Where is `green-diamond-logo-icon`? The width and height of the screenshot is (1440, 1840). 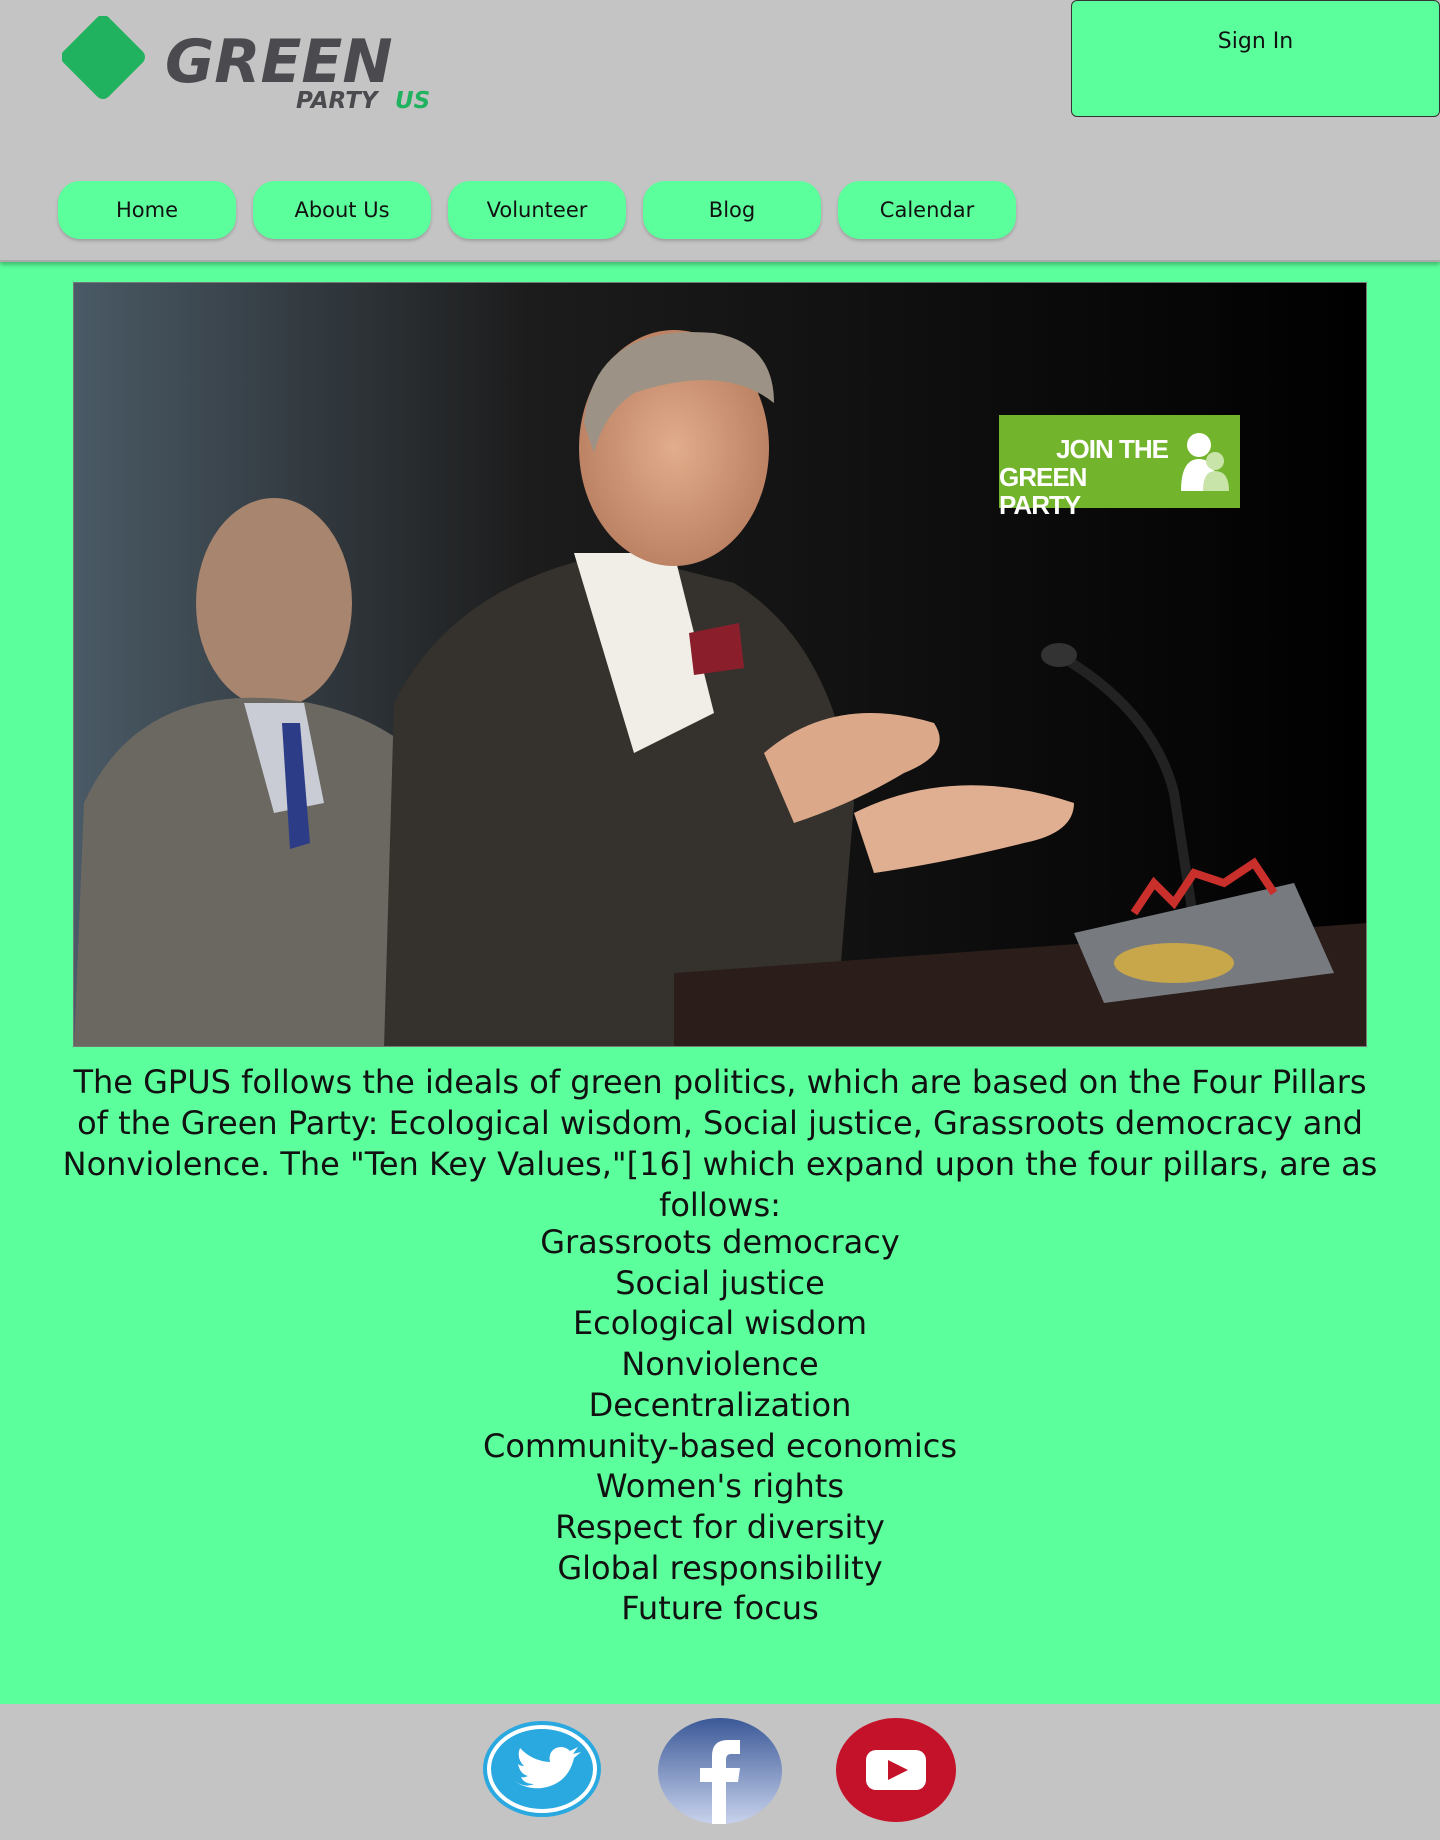 green-diamond-logo-icon is located at coordinates (103, 57).